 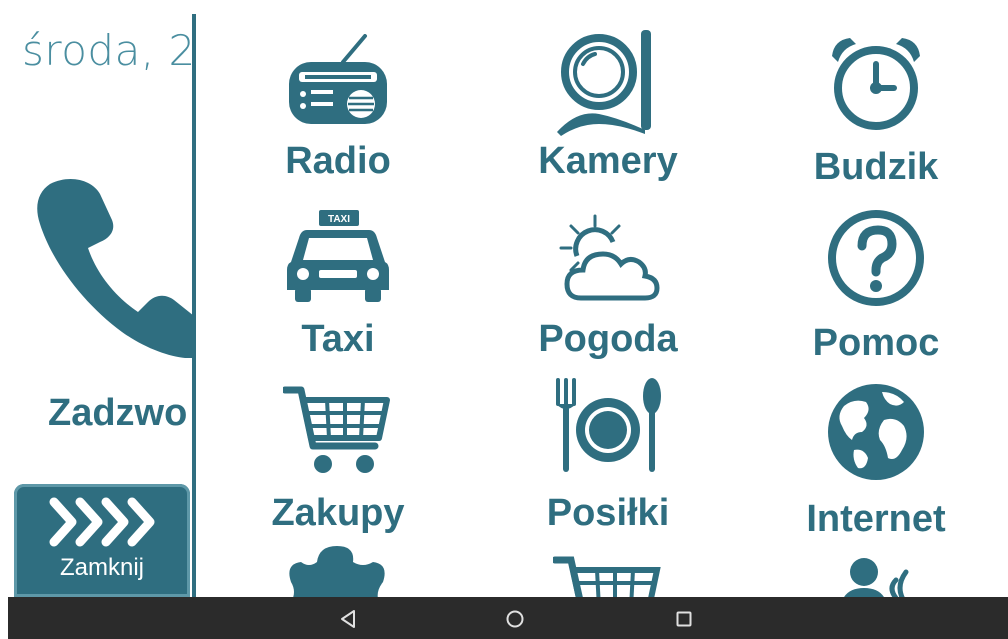 What do you see at coordinates (515, 619) in the screenshot?
I see `home-icon` at bounding box center [515, 619].